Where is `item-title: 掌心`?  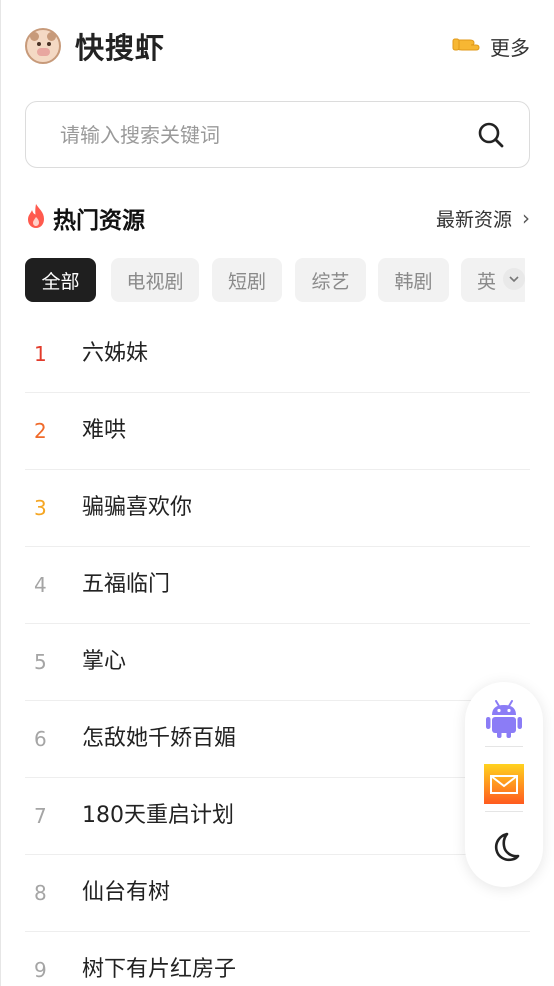 item-title: 掌心 is located at coordinates (104, 661).